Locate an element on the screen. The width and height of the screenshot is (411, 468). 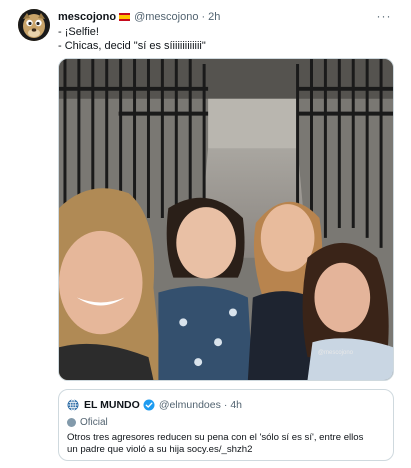
author-handle: @mescojono is located at coordinates (166, 17).